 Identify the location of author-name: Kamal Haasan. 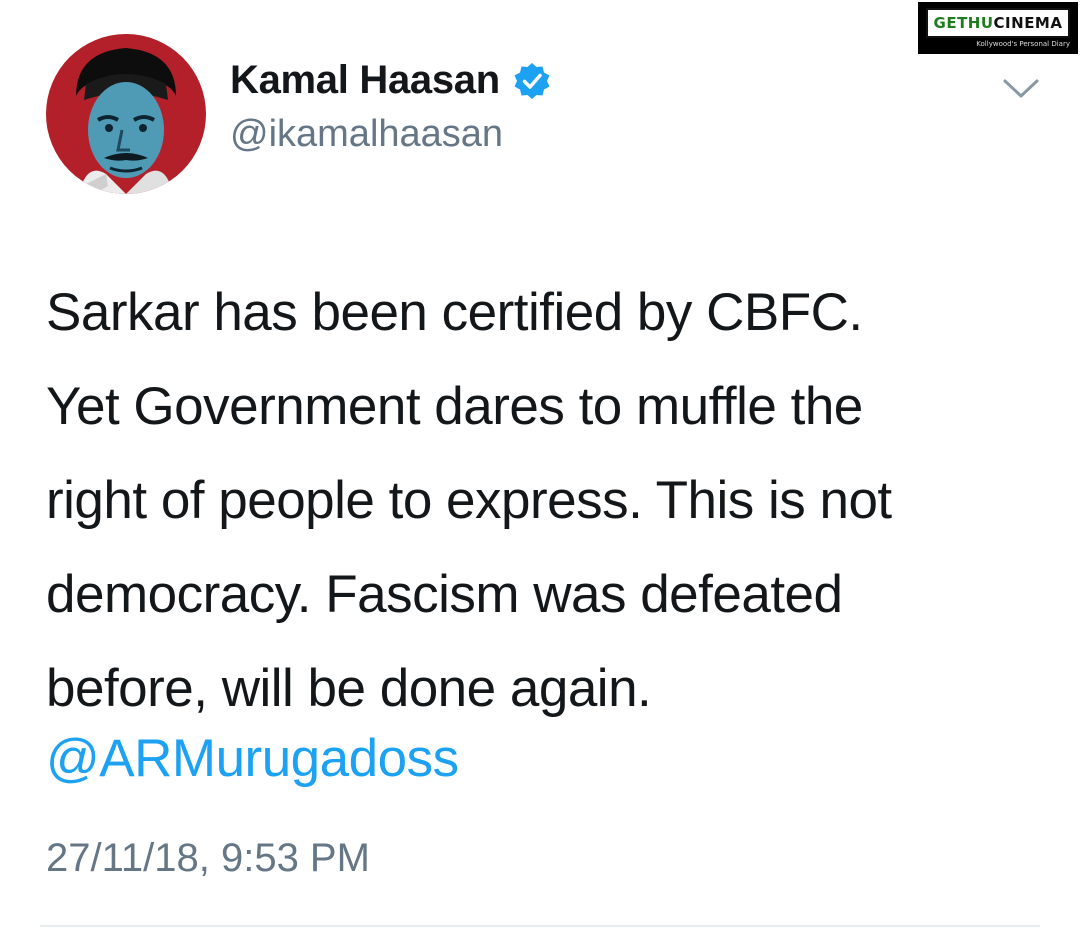
(365, 80).